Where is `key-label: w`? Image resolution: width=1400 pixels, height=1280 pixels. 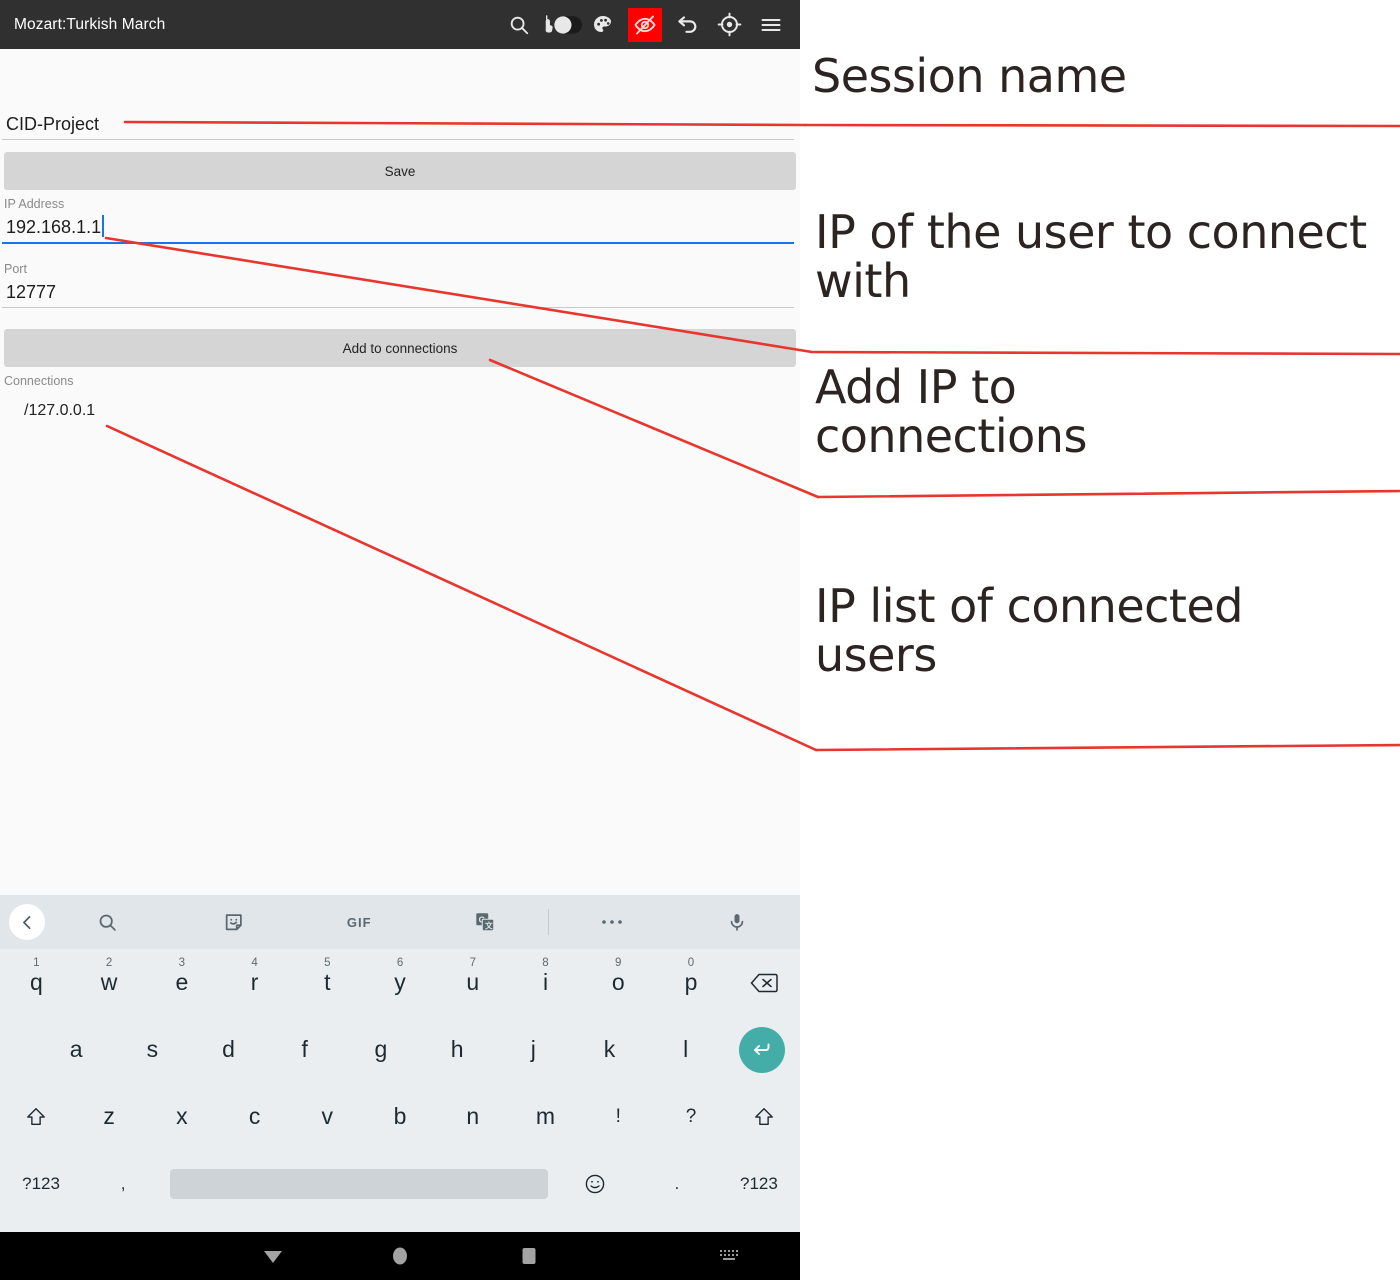 key-label: w is located at coordinates (109, 982).